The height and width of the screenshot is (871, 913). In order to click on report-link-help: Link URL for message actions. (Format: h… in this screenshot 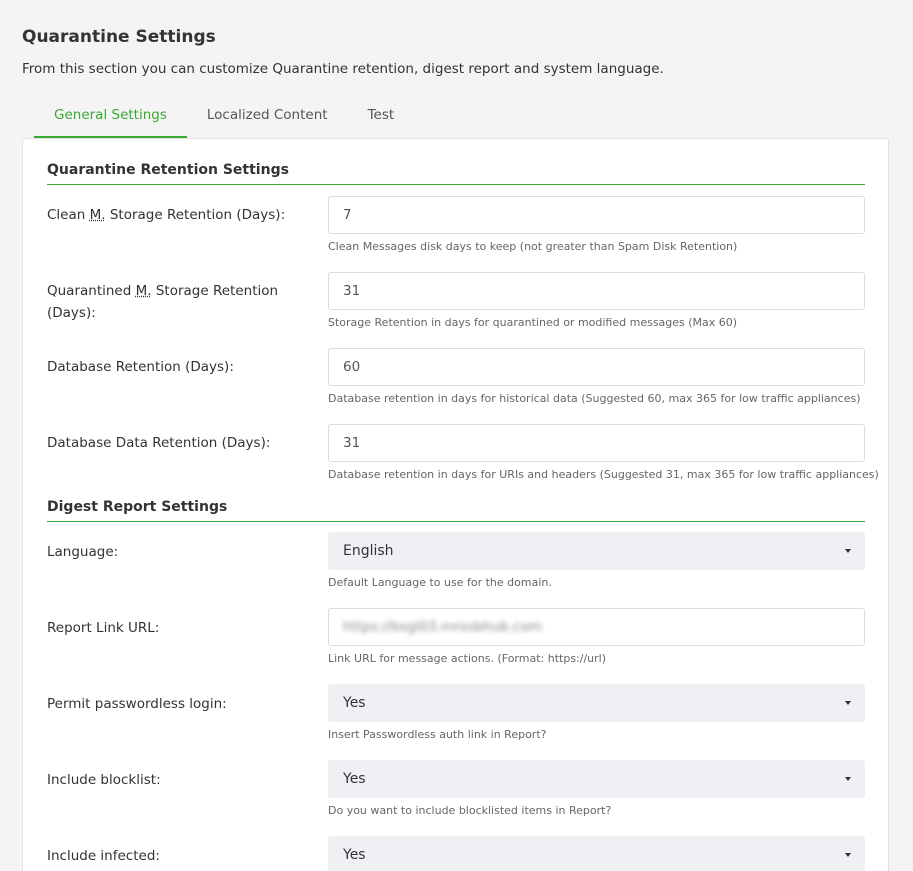, I will do `click(467, 658)`.